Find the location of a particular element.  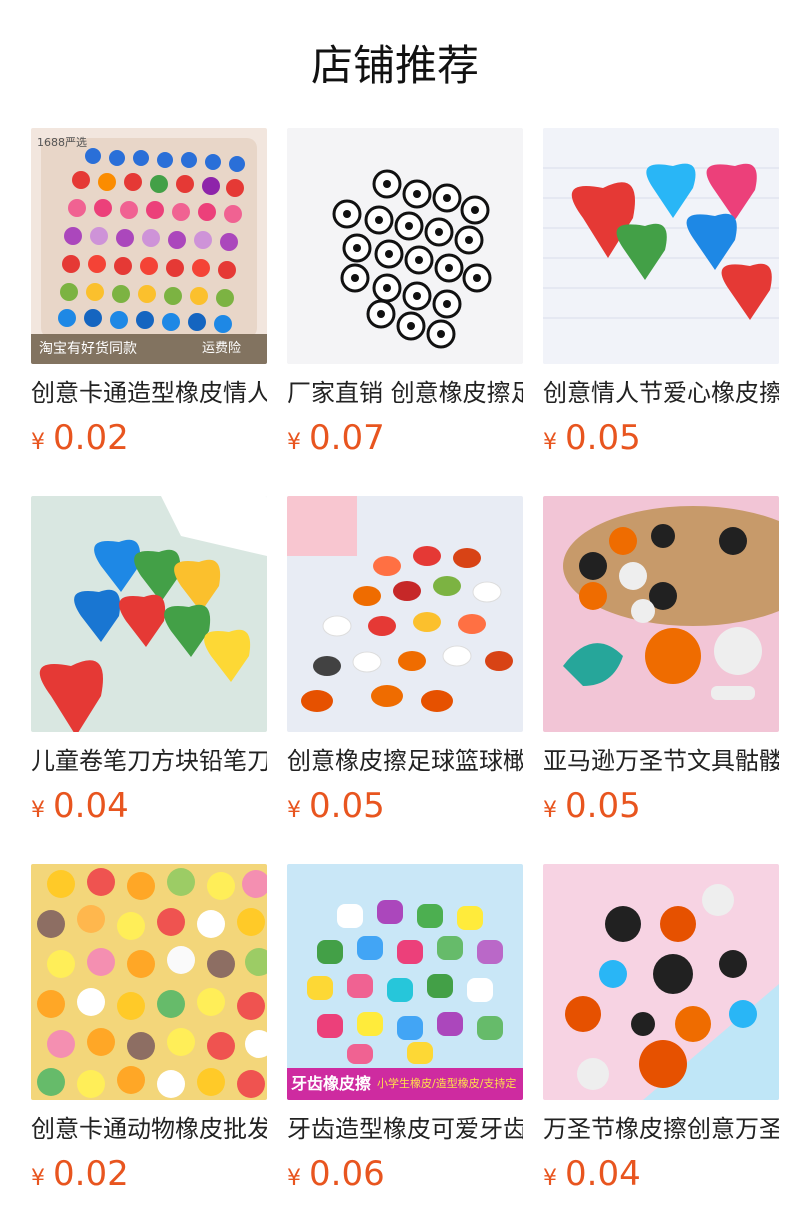

banner-subtitle: 小学生橡皮/造型橡皮/支持定做 is located at coordinates (447, 1083).